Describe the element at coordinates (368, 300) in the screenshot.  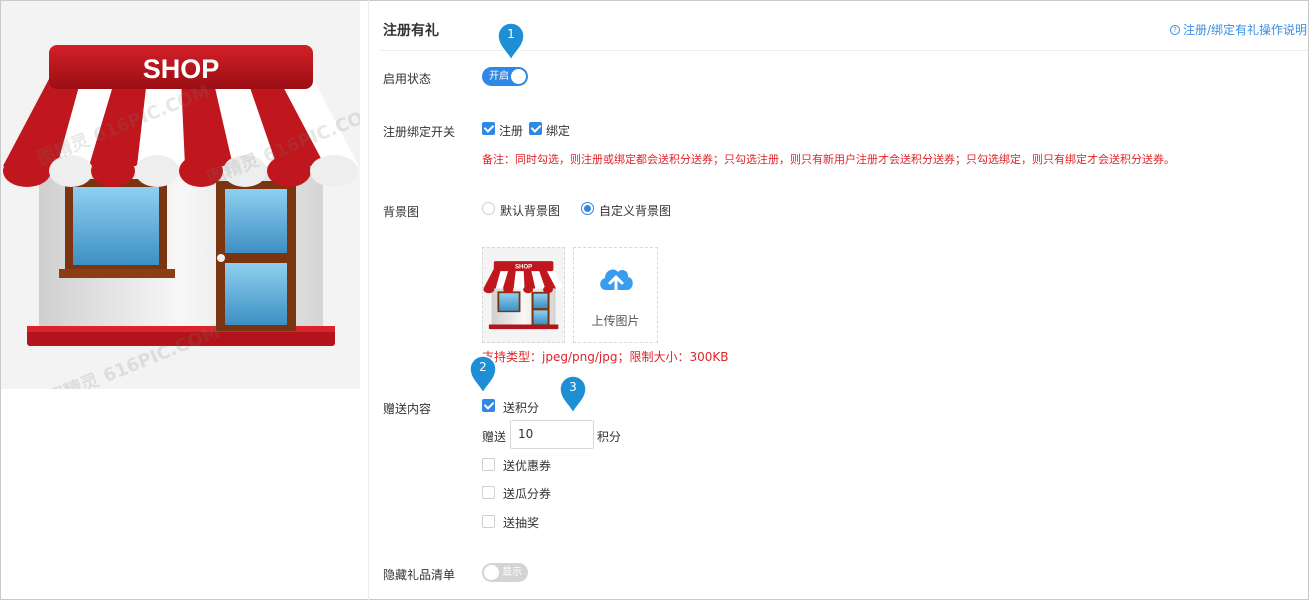
I see `panel-divider` at that location.